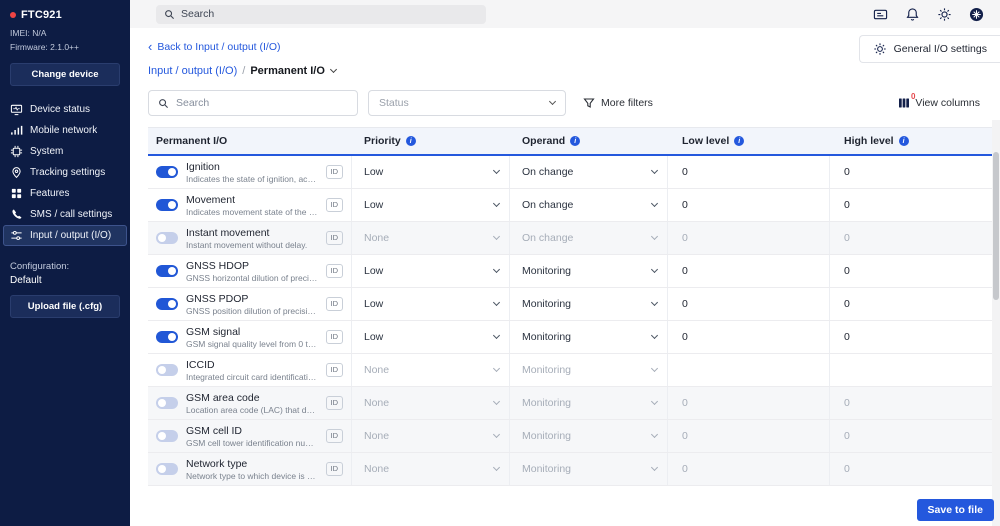  What do you see at coordinates (65, 151) in the screenshot?
I see `sidebar-item-system: System` at bounding box center [65, 151].